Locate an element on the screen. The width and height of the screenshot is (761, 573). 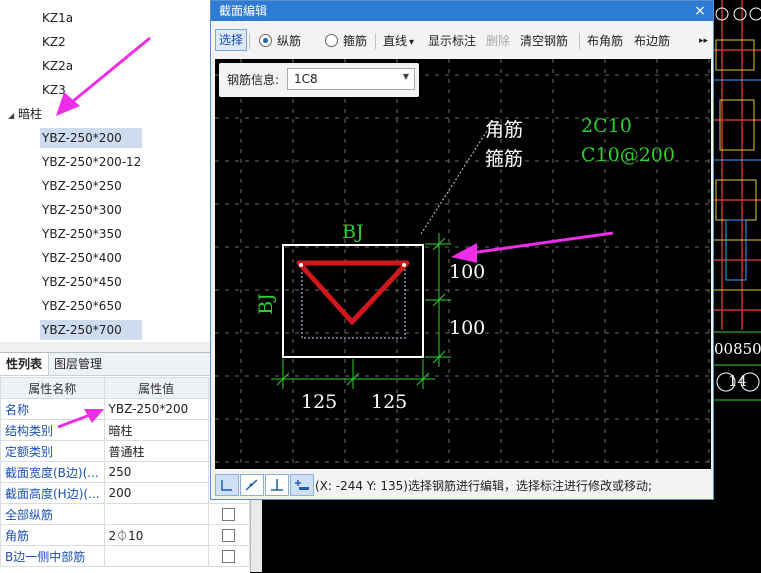
bj-top-label: BJ is located at coordinates (353, 232).